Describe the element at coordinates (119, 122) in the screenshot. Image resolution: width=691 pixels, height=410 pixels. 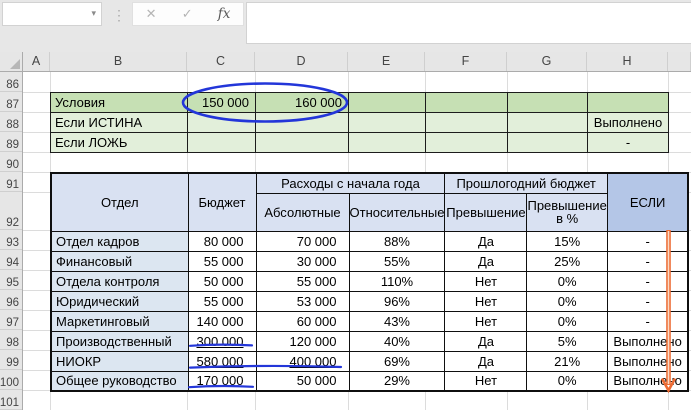
I see `cell-if-true-label: Если ИСТИНА` at that location.